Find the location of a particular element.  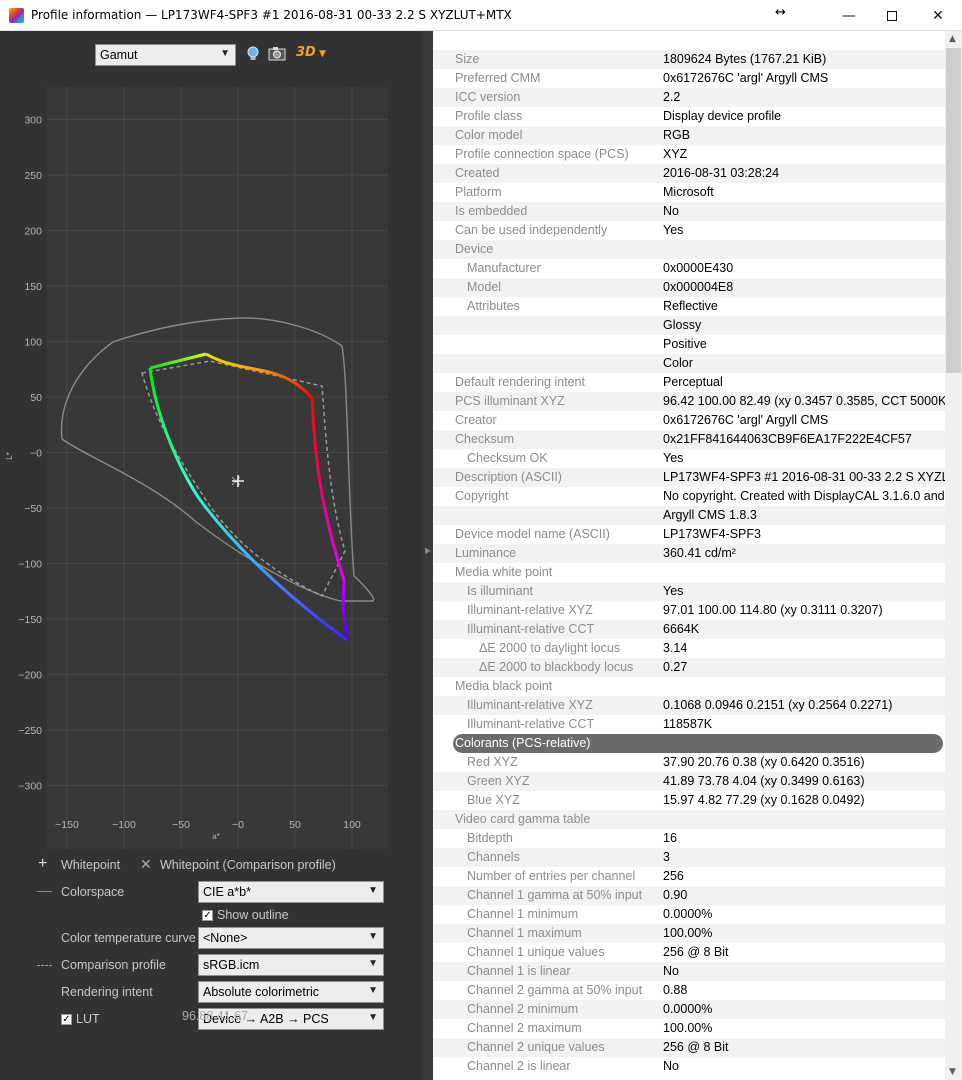

info-key: Media white point is located at coordinates (504, 572).